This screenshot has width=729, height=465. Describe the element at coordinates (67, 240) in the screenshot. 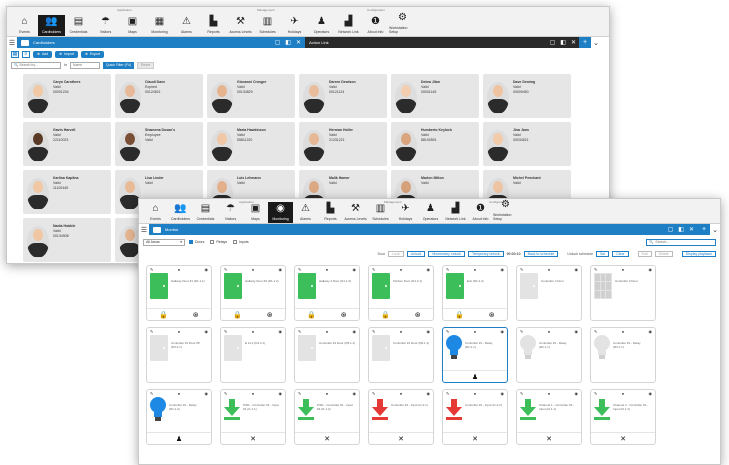

I see `cardholder-card: Nadia Hobble Valid 00134908` at that location.